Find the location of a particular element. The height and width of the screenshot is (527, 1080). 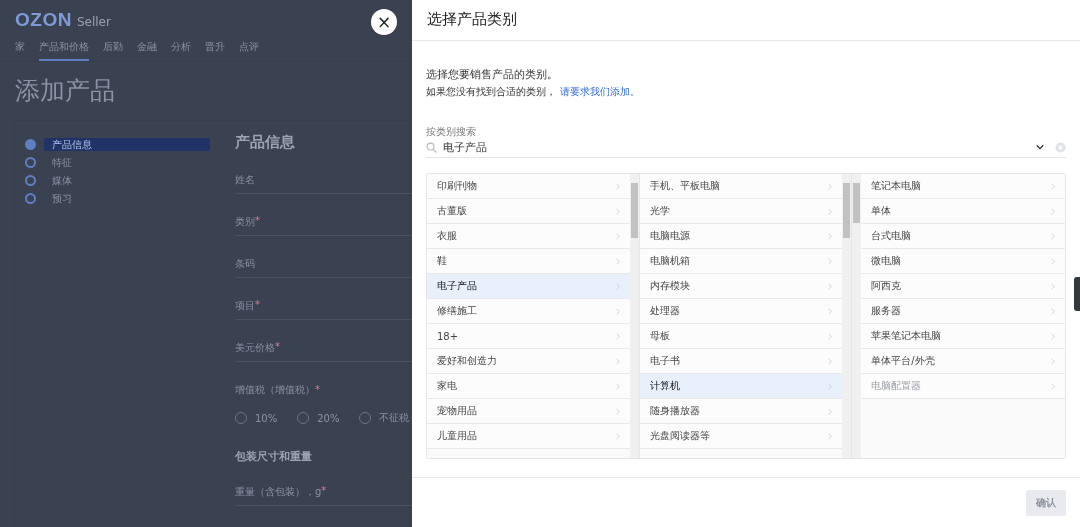

intro-text: 选择您要销售产品的类别。 is located at coordinates (492, 75).